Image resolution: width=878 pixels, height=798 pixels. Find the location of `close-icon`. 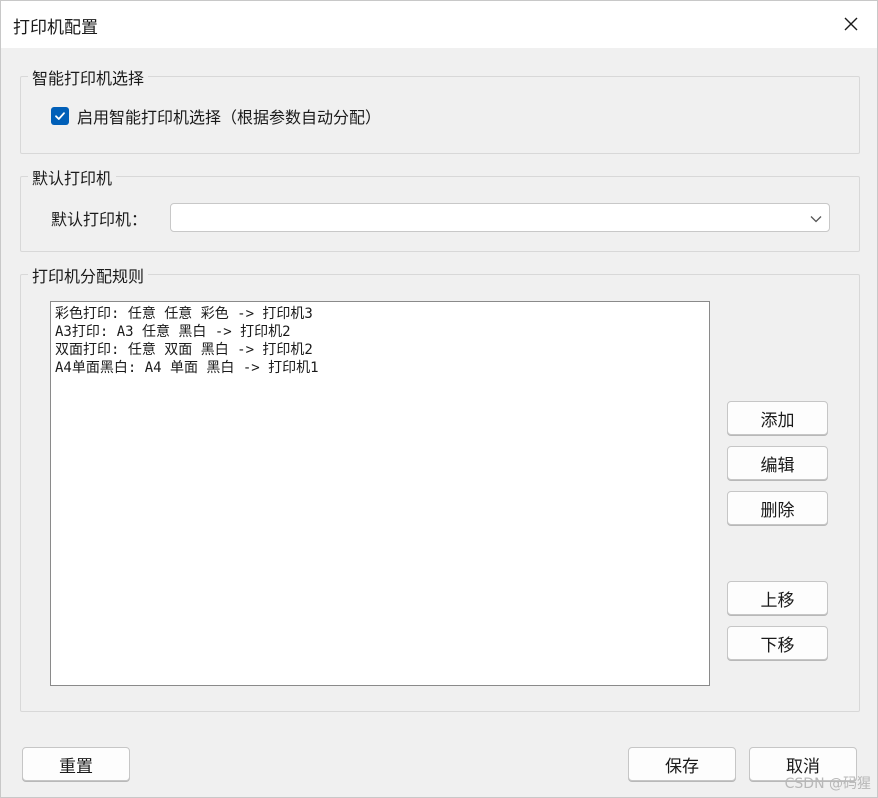

close-icon is located at coordinates (851, 24).